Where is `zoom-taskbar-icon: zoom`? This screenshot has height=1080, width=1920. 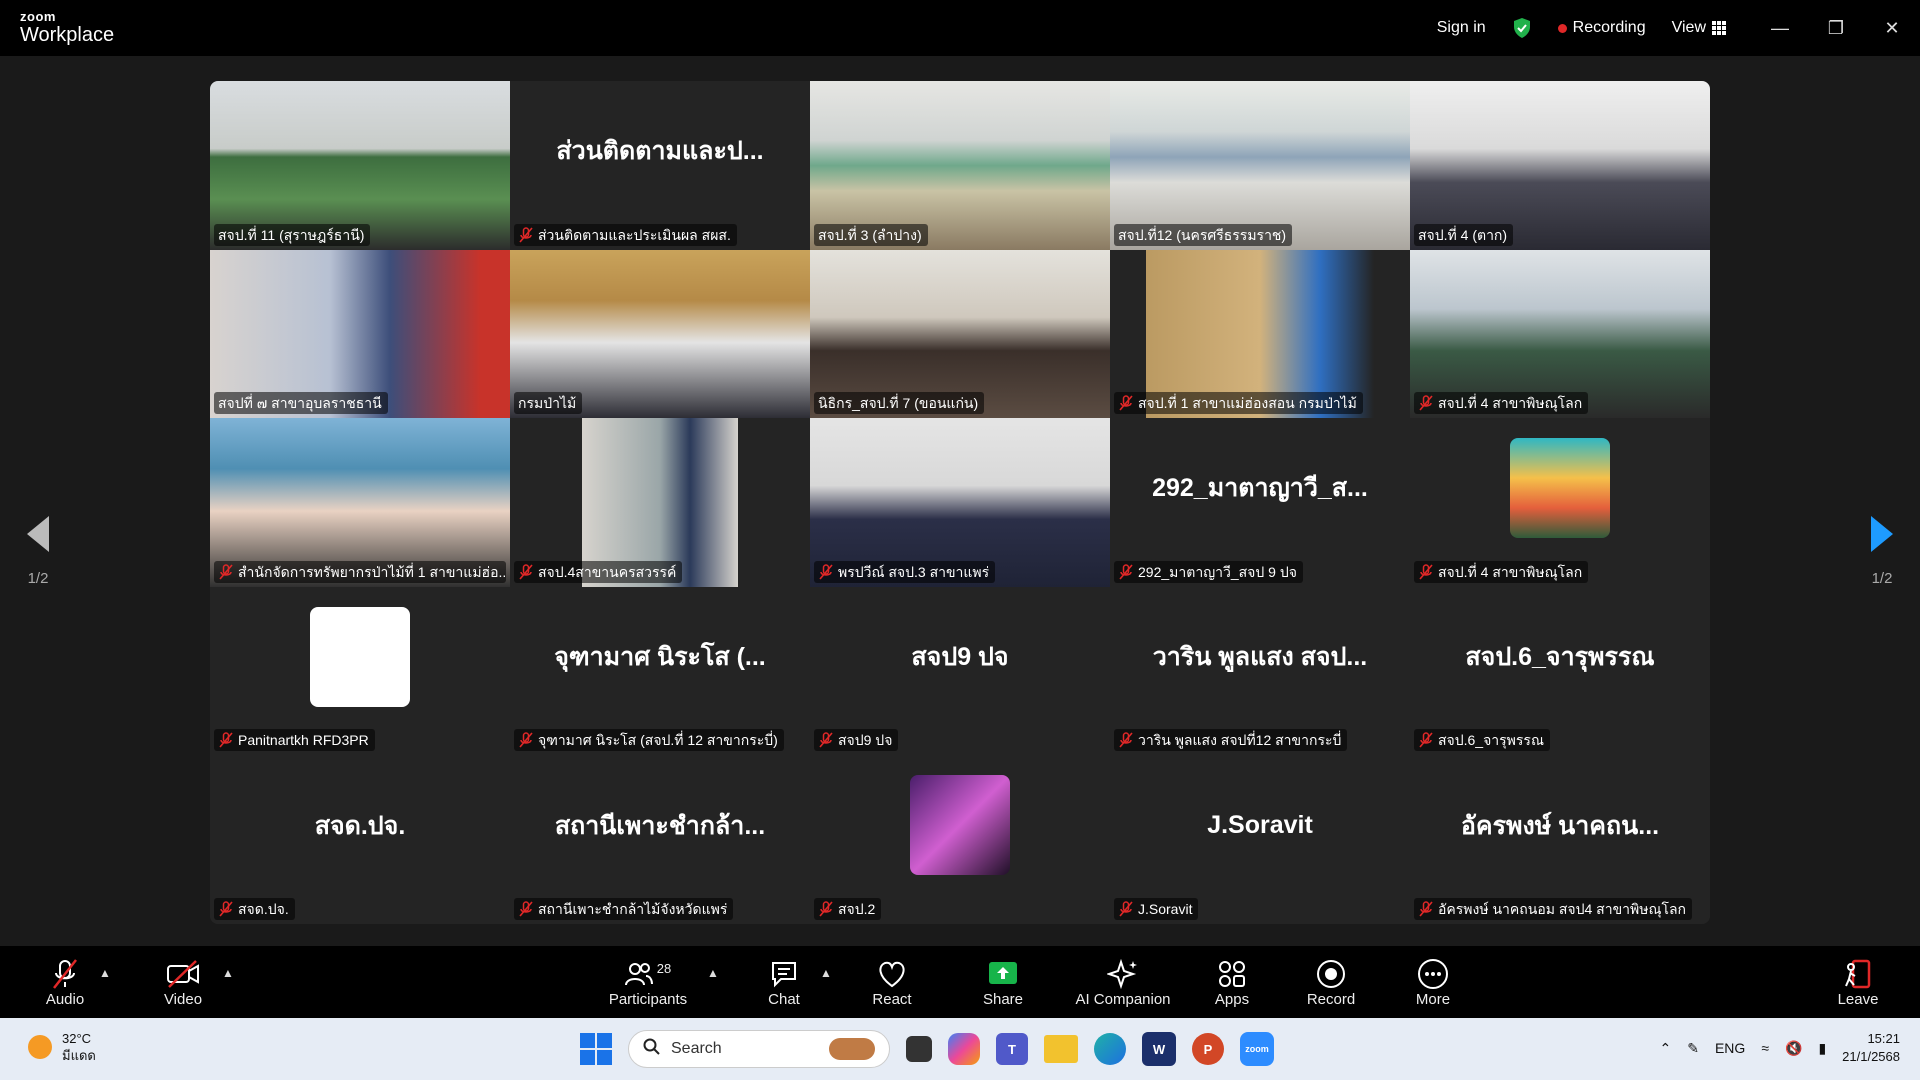 zoom-taskbar-icon: zoom is located at coordinates (1257, 1049).